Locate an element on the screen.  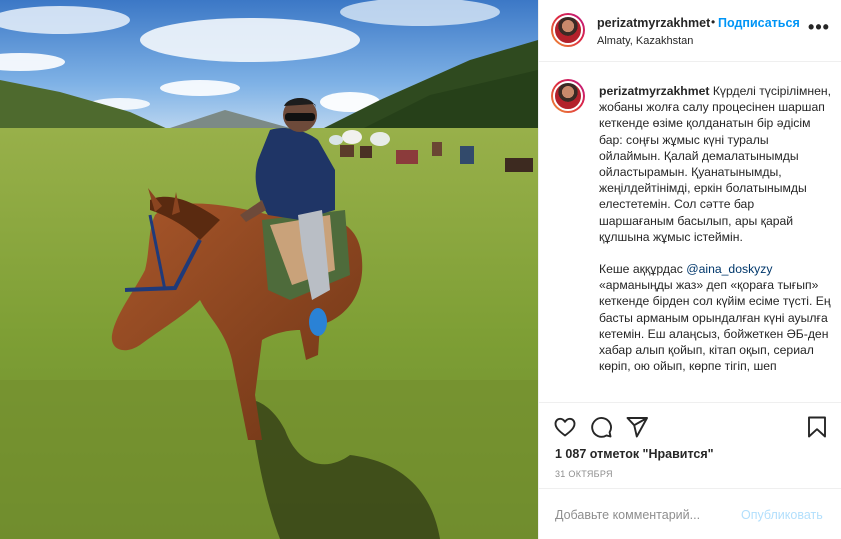
caption-author-avatar is located at coordinates (568, 96).